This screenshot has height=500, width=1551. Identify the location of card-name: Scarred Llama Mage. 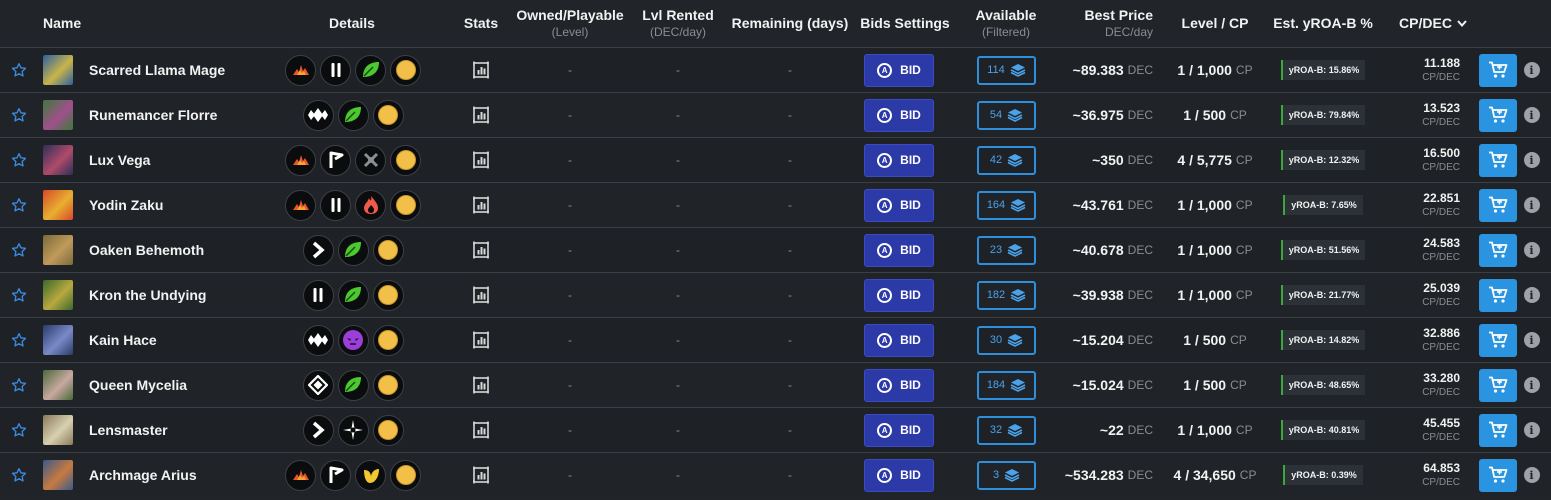
(157, 70).